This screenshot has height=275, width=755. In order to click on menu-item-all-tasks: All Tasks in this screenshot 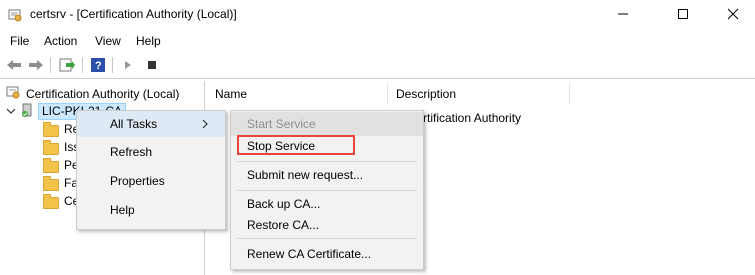, I will do `click(151, 124)`.